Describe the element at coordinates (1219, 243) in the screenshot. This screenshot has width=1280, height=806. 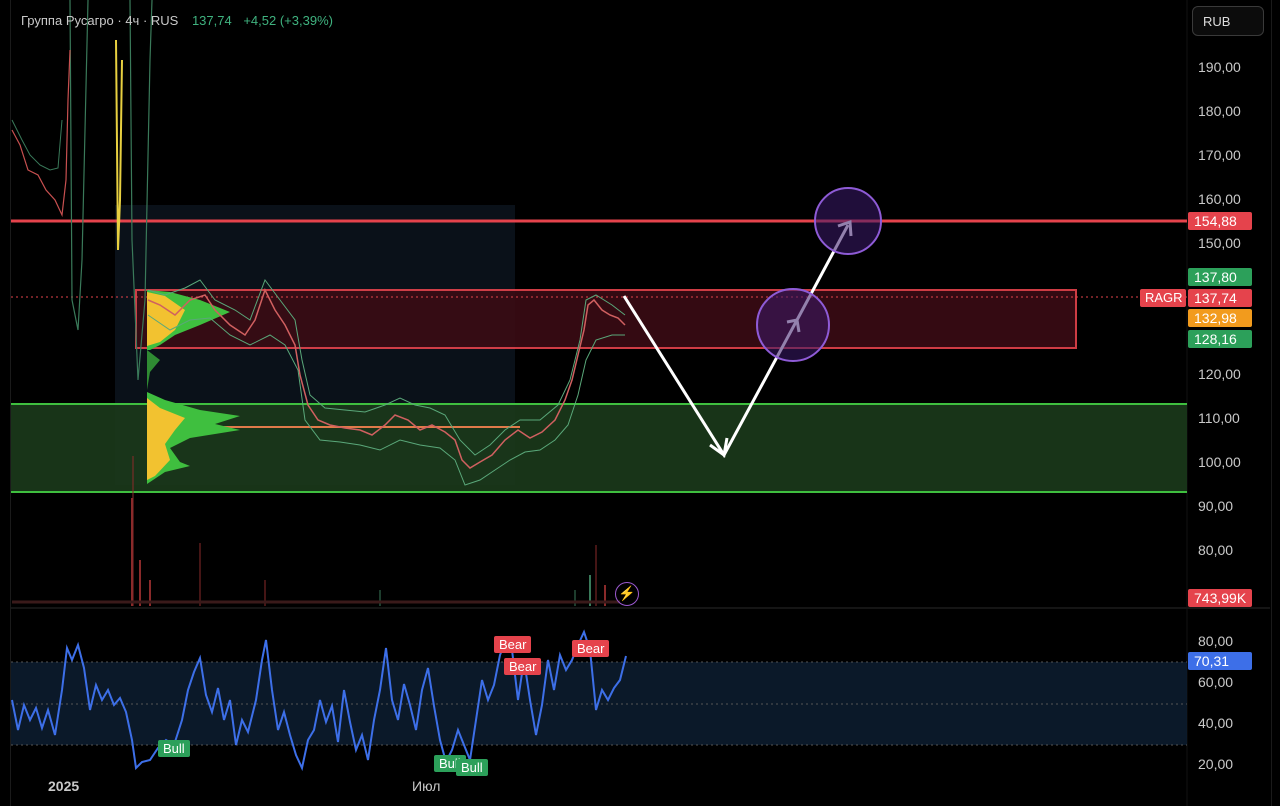
I see `price-axis-label: 150,00` at that location.